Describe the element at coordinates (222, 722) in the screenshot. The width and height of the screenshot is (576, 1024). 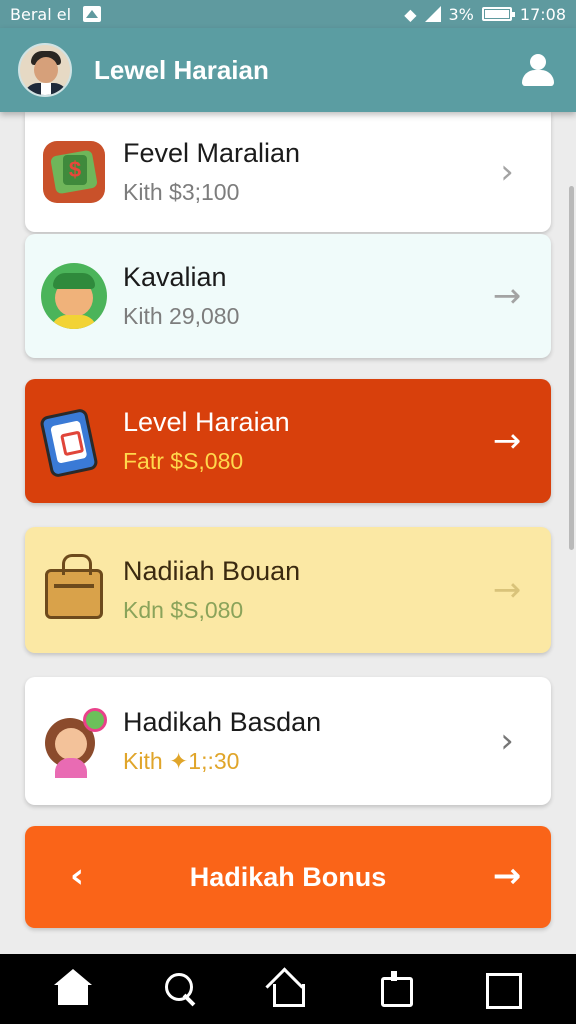
I see `item-title: Hadikah Basdan` at that location.